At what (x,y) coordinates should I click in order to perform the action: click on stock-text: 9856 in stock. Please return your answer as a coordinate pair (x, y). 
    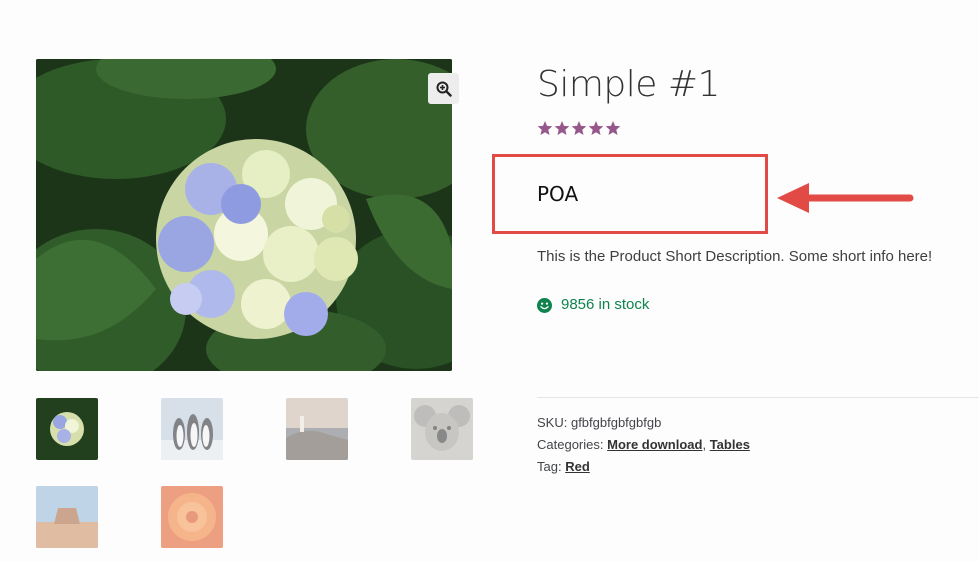
    Looking at the image, I should click on (605, 304).